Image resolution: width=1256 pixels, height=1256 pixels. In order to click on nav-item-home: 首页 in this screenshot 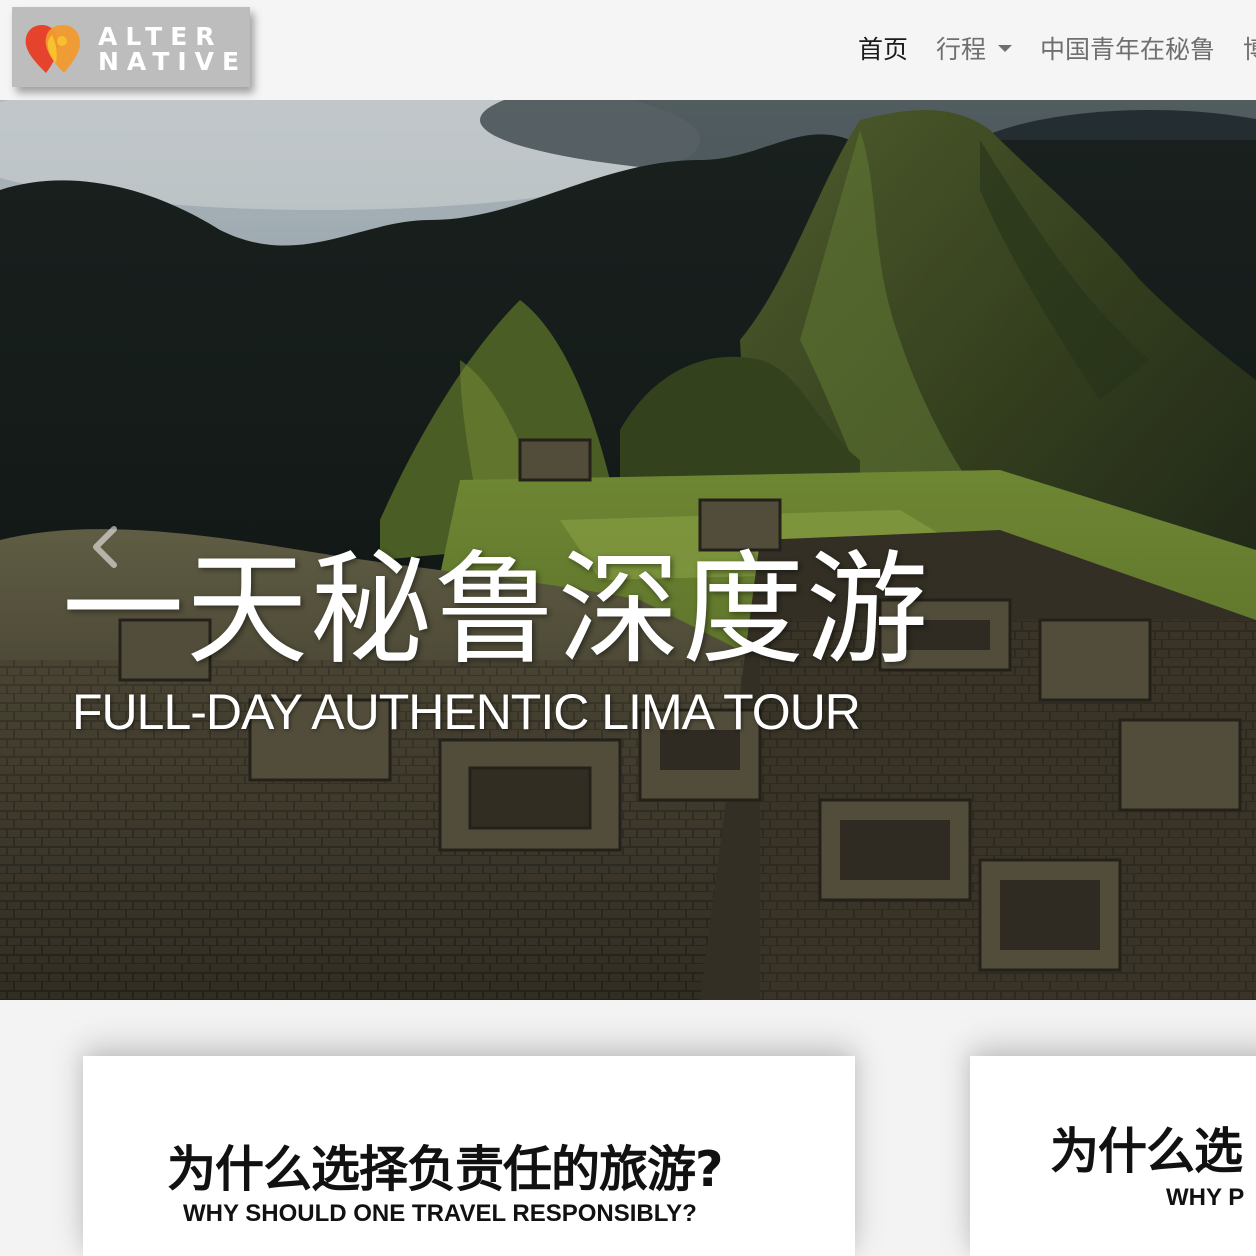, I will do `click(883, 48)`.